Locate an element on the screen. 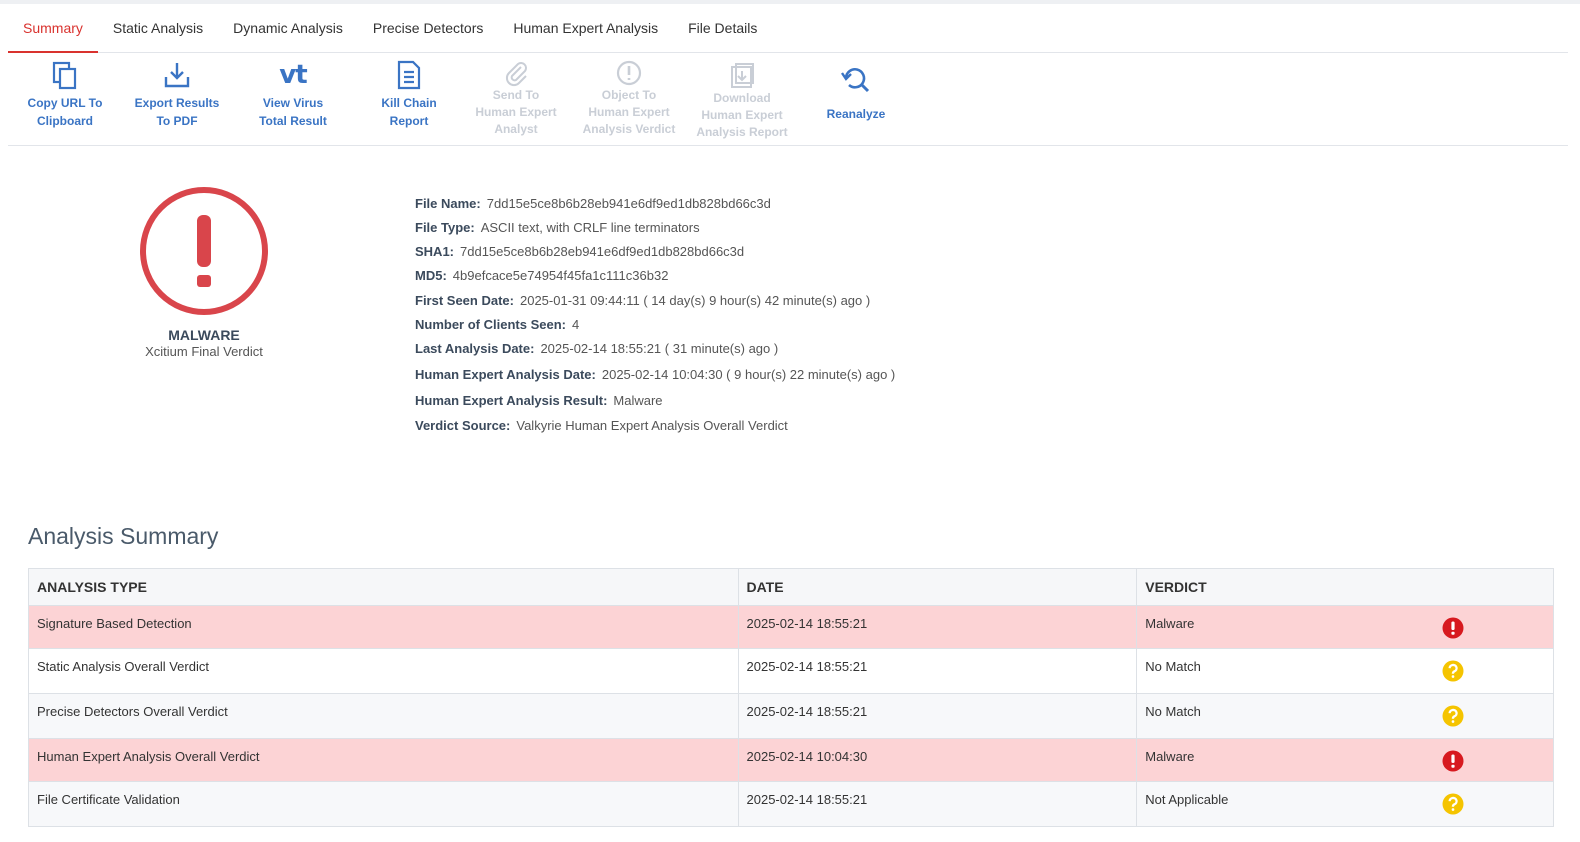  object-verdict-label-2: Human Expert is located at coordinates (629, 112).